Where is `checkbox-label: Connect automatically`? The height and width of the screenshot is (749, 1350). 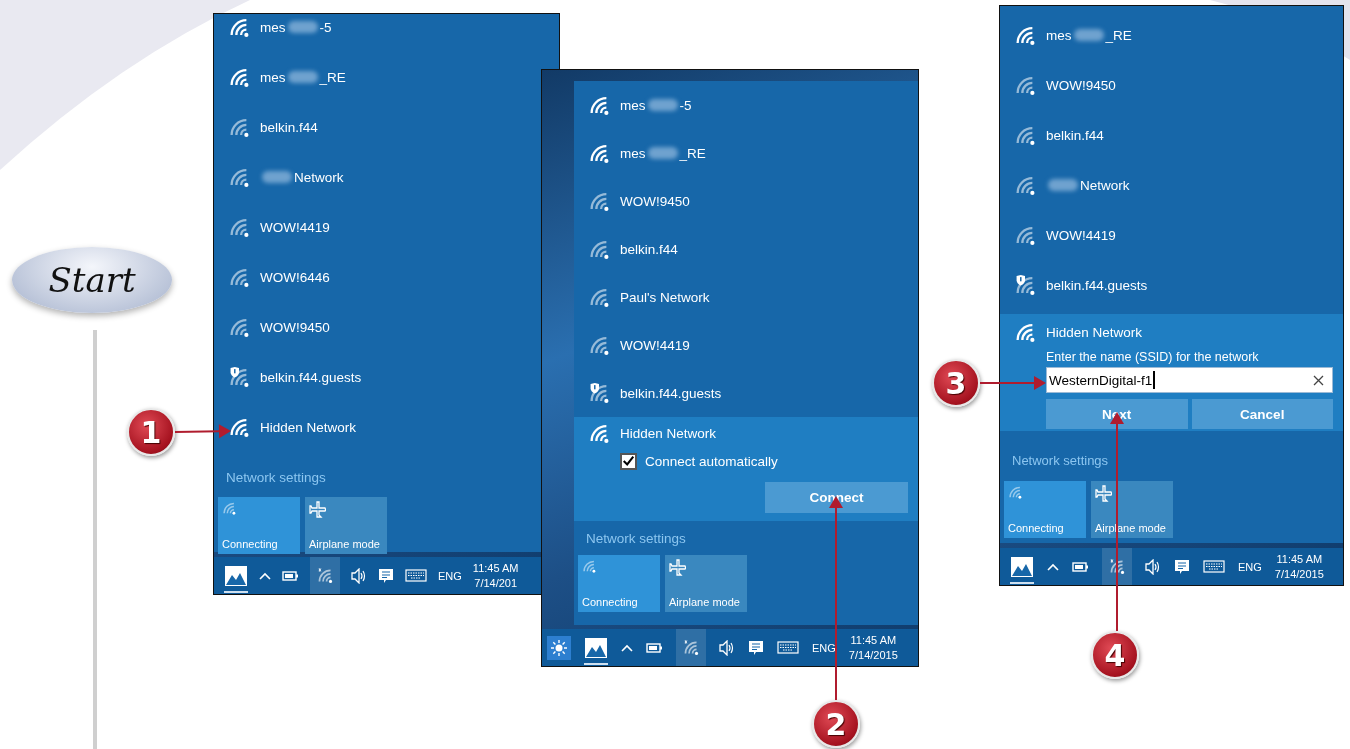
checkbox-label: Connect automatically is located at coordinates (711, 461).